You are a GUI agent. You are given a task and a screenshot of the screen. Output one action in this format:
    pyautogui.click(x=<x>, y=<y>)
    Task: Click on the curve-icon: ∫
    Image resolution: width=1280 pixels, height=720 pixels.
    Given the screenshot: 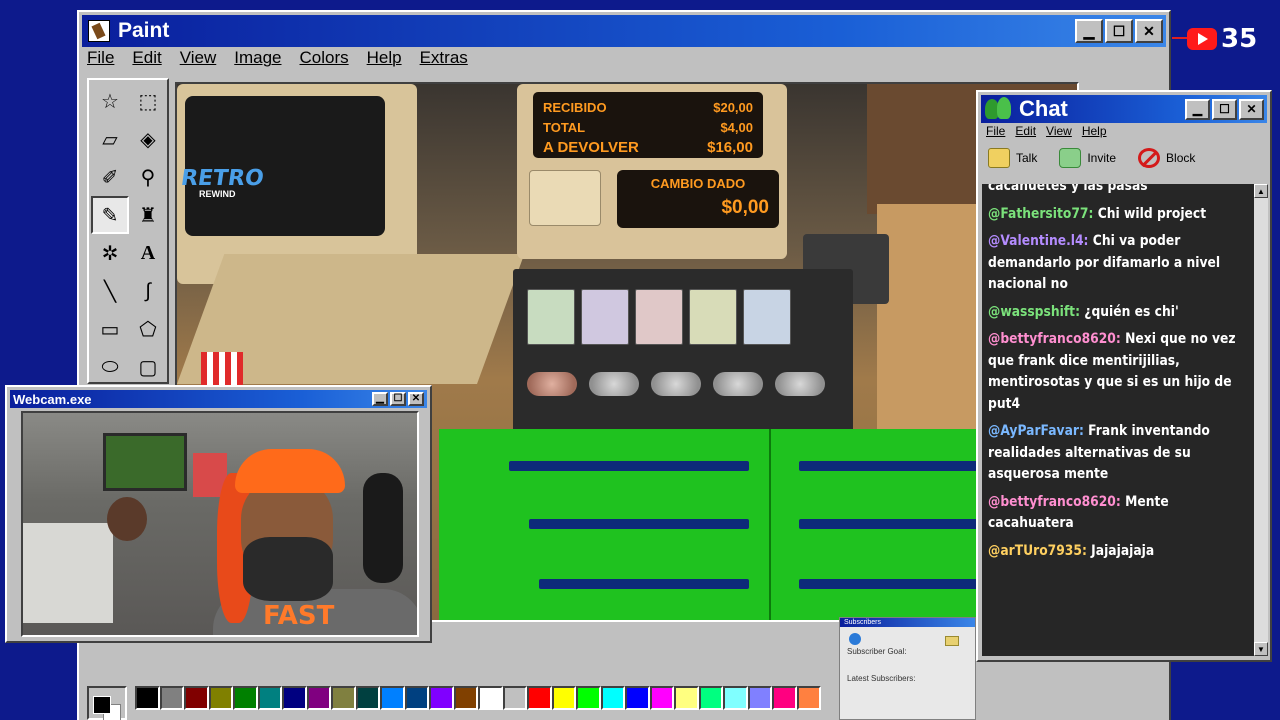 What is the action you would take?
    pyautogui.click(x=148, y=291)
    